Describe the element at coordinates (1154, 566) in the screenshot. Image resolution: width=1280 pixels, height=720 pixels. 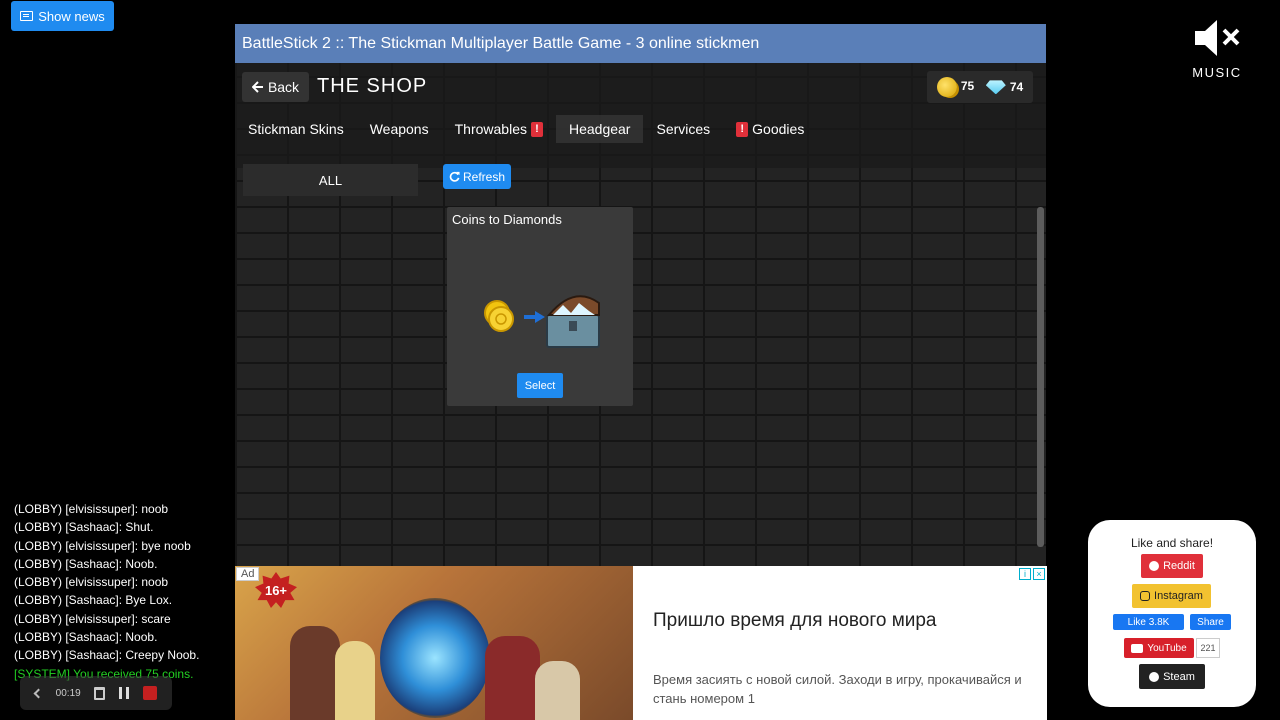
I see `reddit-icon` at that location.